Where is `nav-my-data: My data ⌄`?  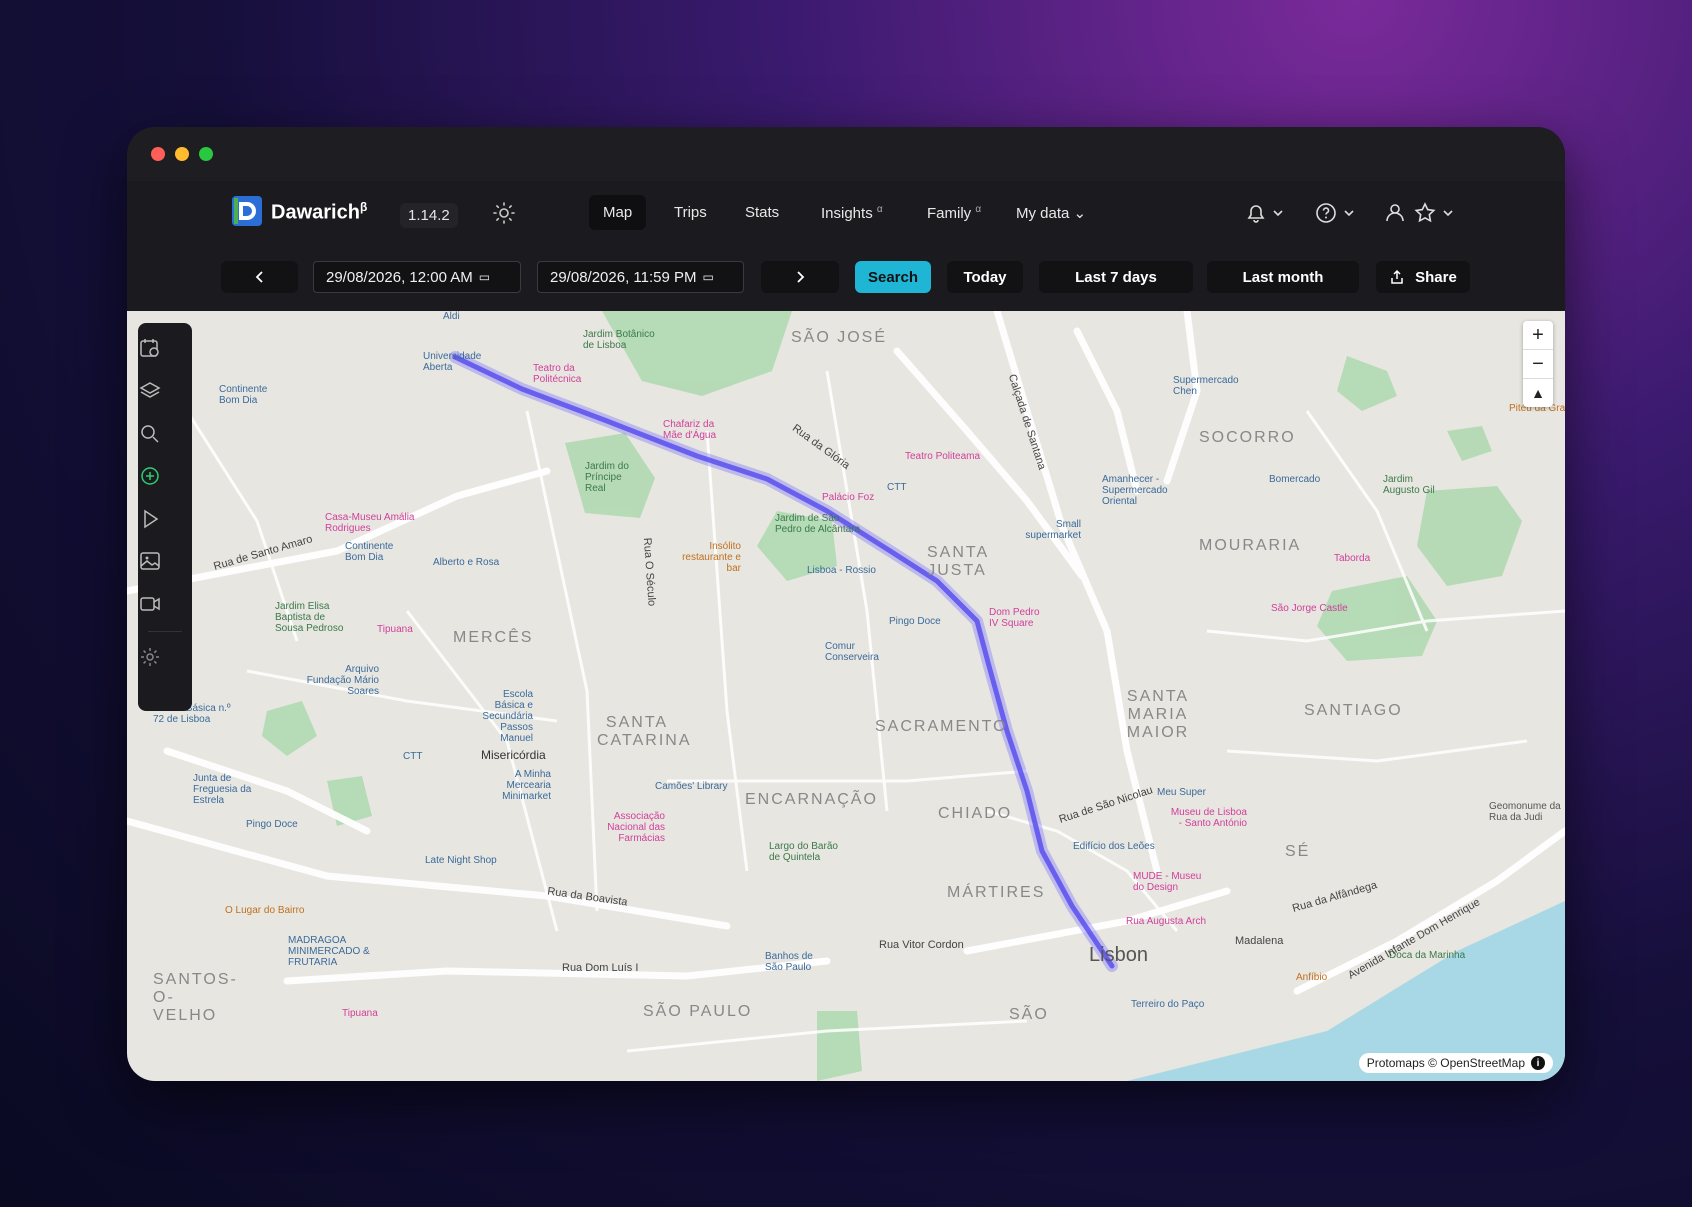 nav-my-data: My data ⌄ is located at coordinates (1051, 213).